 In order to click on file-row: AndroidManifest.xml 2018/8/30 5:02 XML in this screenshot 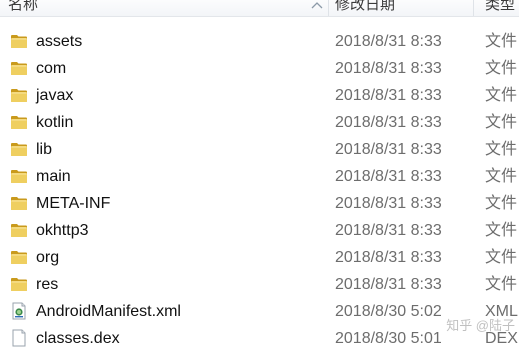, I will do `click(259, 311)`.